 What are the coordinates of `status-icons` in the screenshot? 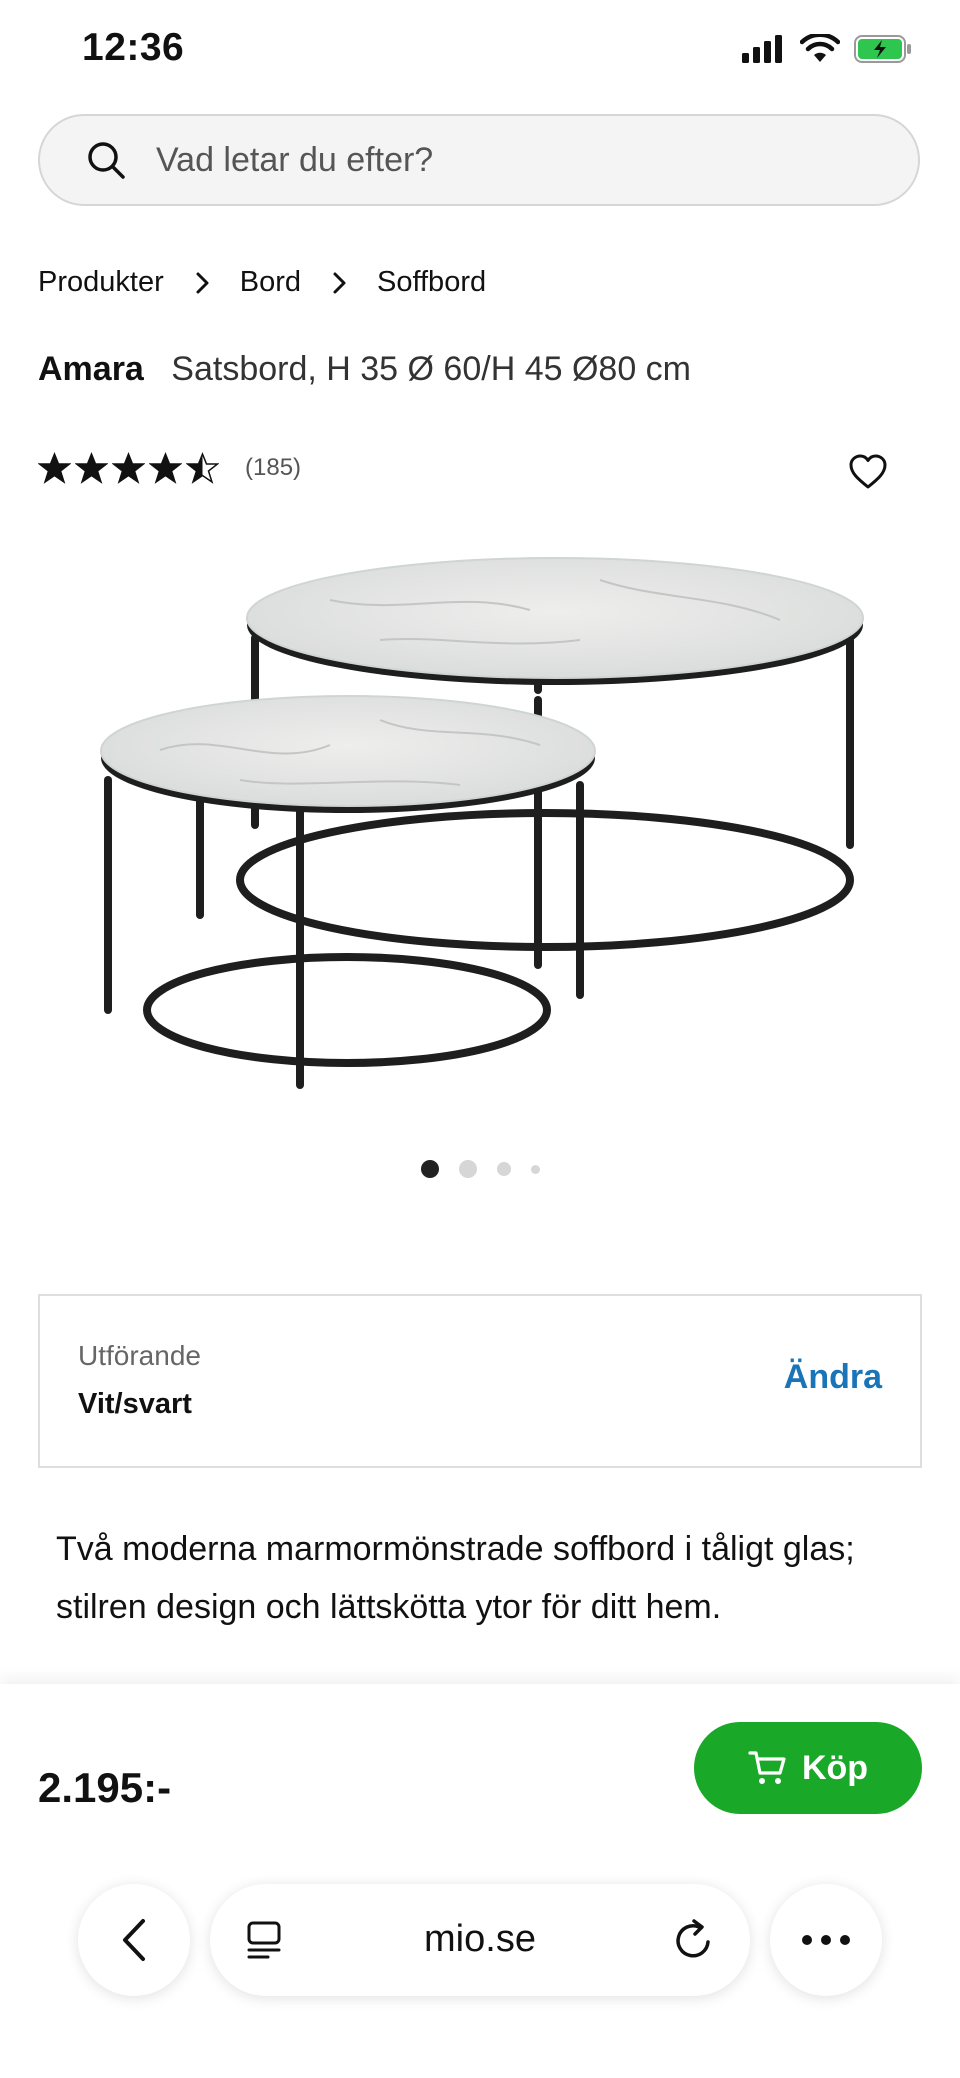 It's located at (827, 49).